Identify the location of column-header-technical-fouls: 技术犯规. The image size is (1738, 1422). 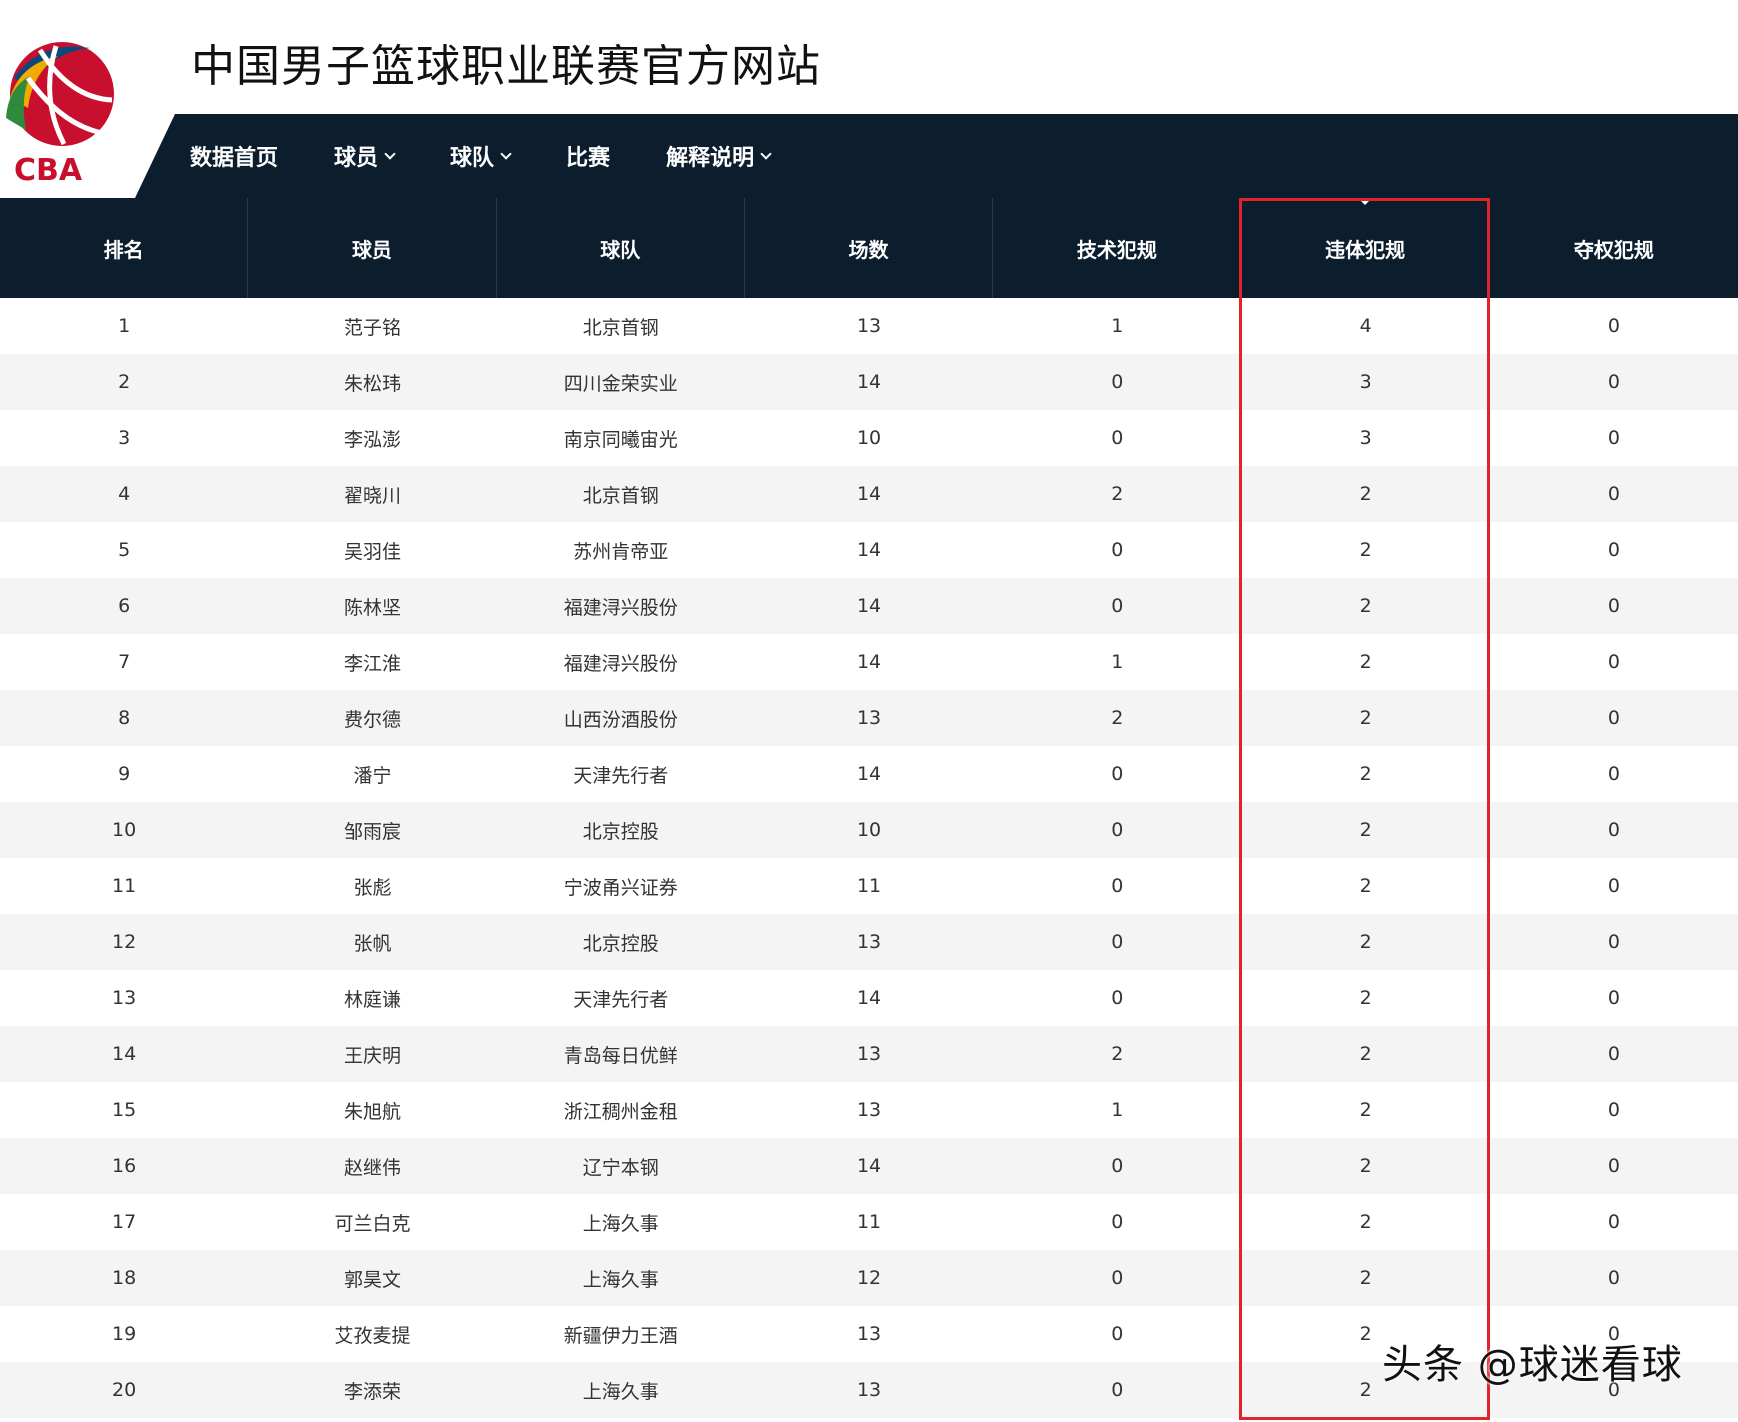
(1117, 248).